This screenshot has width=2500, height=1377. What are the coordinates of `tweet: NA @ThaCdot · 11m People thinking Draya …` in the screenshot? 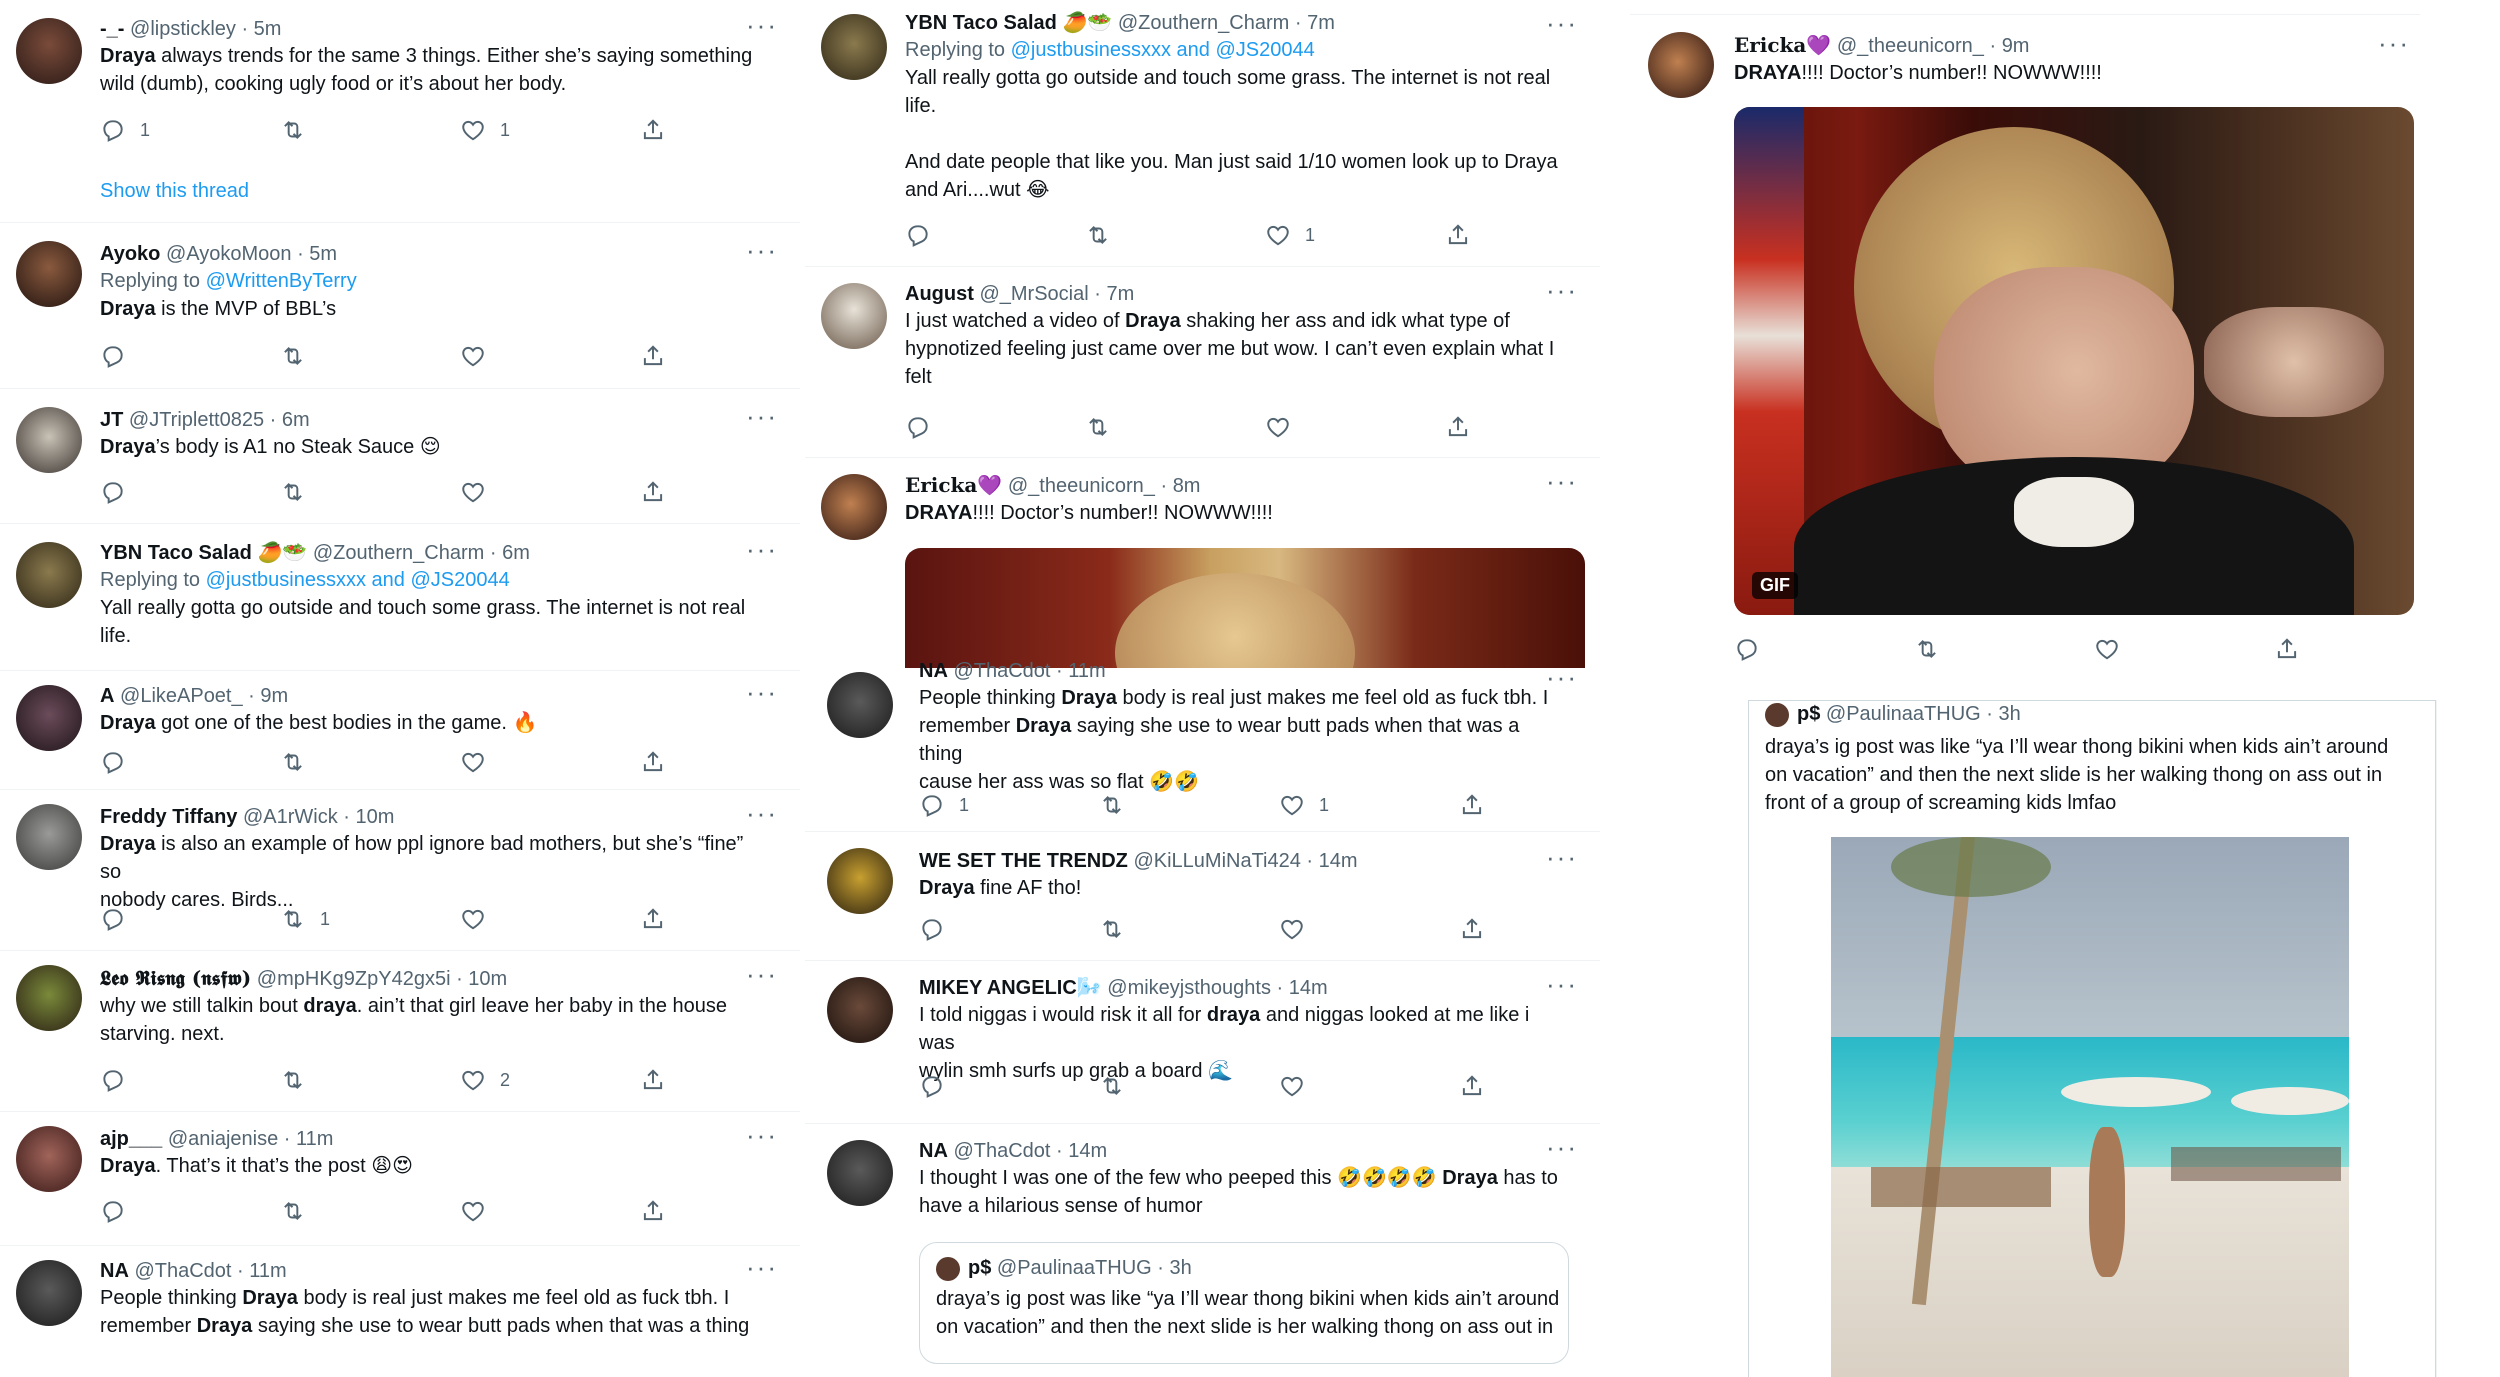 It's located at (400, 1306).